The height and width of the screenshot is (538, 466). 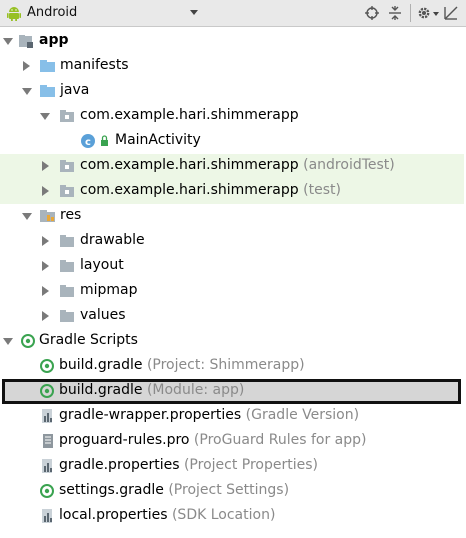 I want to click on tree-item-gradle-properties: gradle.properties (Project Properties), so click(x=232, y=466).